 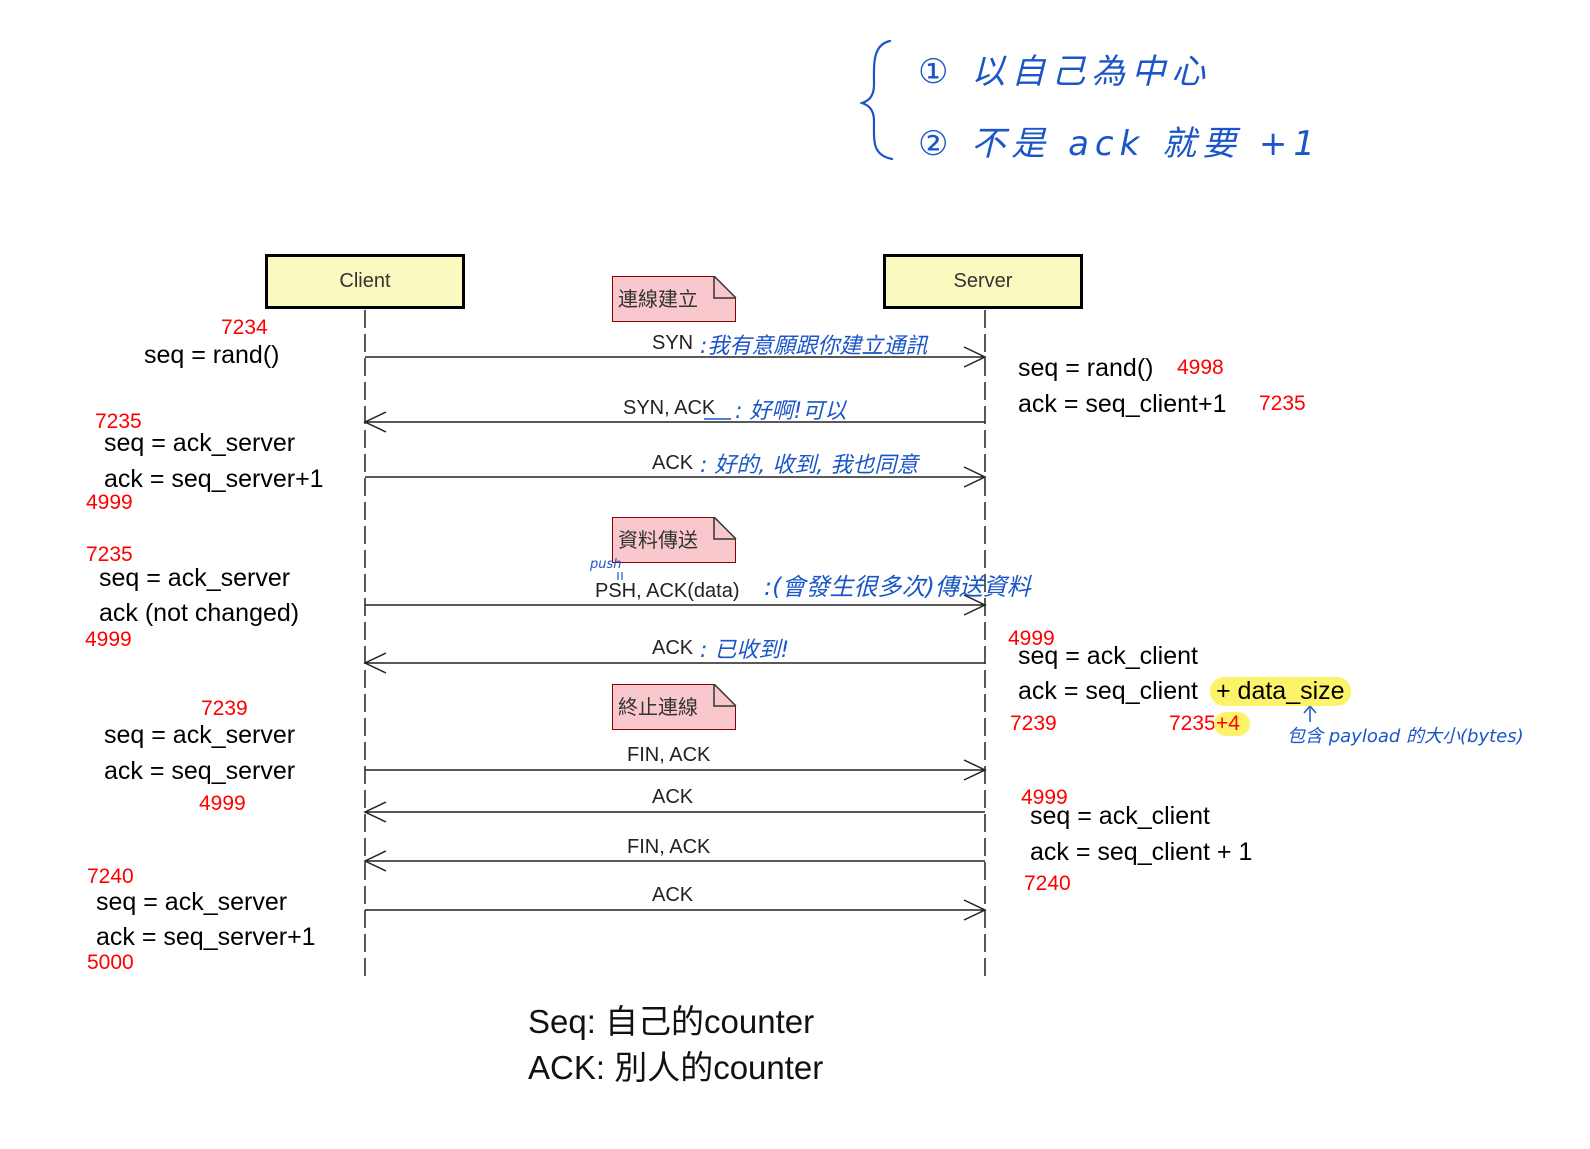 I want to click on msg-fin1-label: FIN, ACK, so click(x=669, y=755).